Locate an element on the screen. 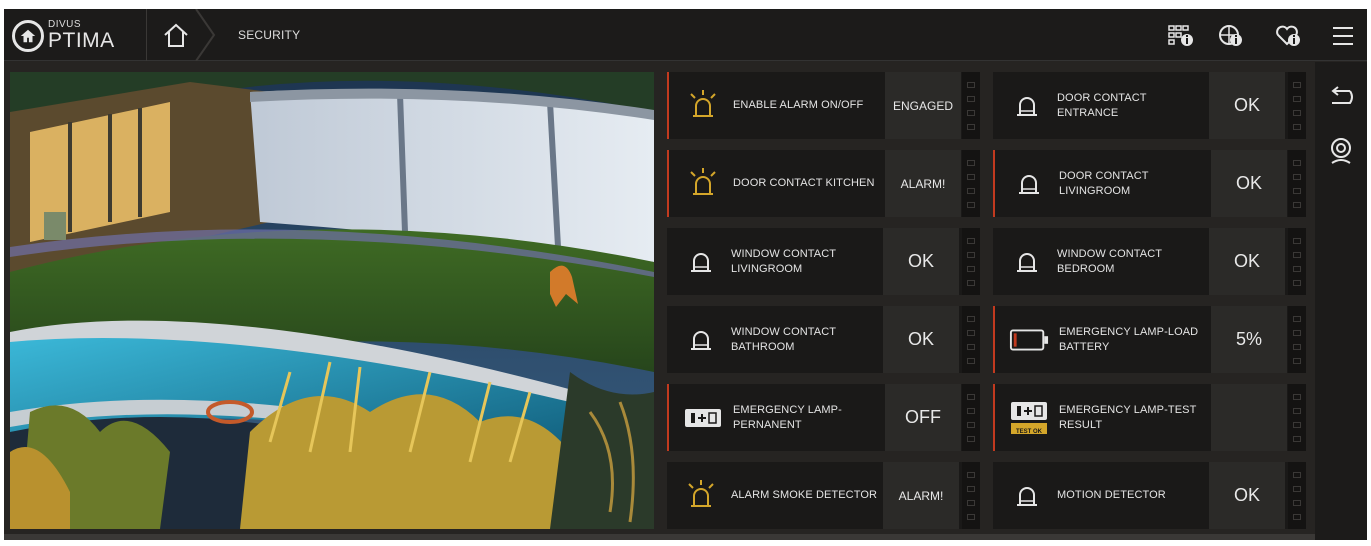 This screenshot has height=546, width=1371. tile-door-livingroom: DOOR CONTACT LIVINGROOM OK is located at coordinates (1149, 183).